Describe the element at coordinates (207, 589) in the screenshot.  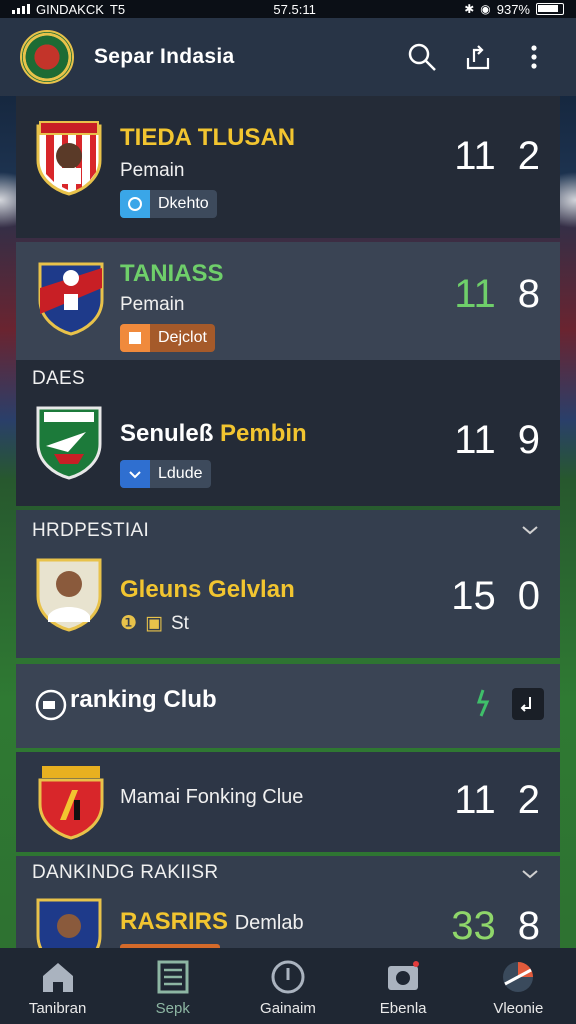
I see `player-name: Gleuns Gelvlan` at that location.